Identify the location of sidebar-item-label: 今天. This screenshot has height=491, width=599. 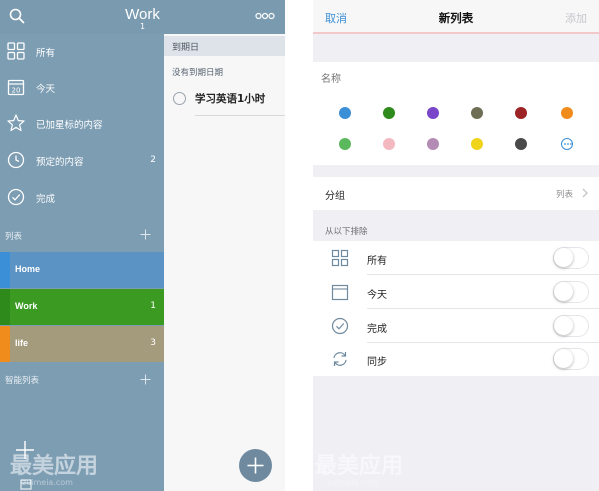
(46, 89).